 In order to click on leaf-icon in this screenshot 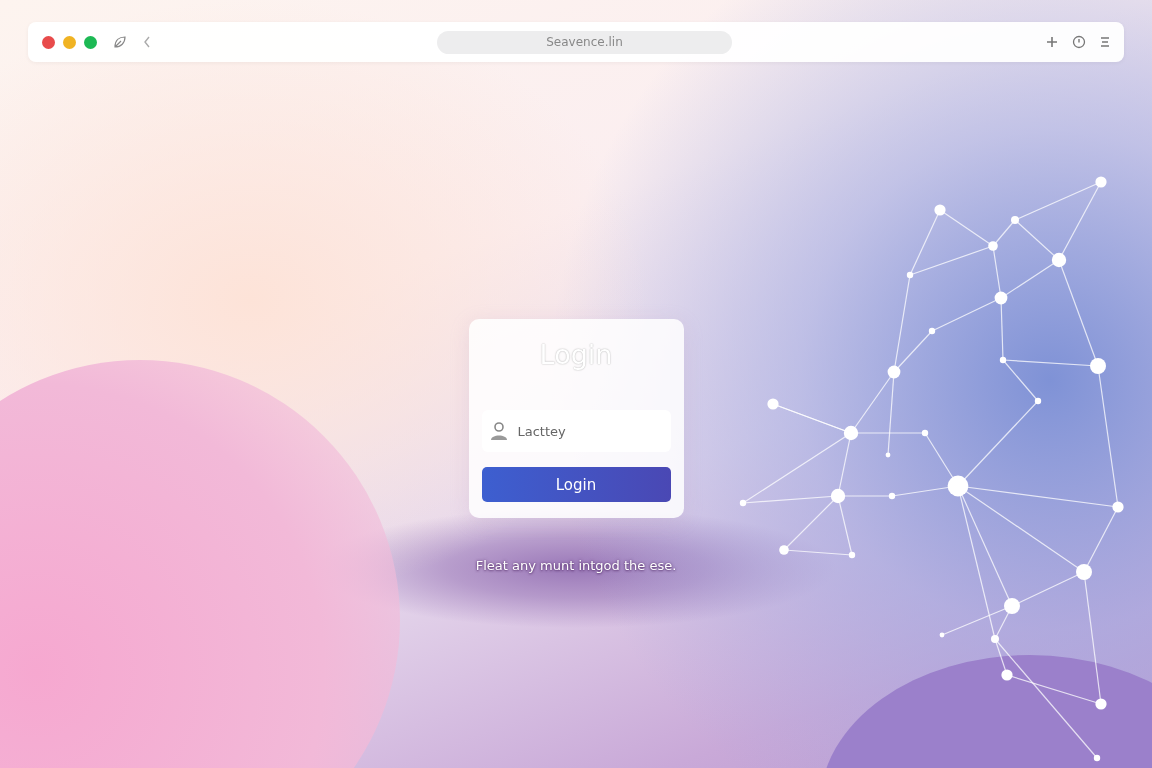, I will do `click(120, 42)`.